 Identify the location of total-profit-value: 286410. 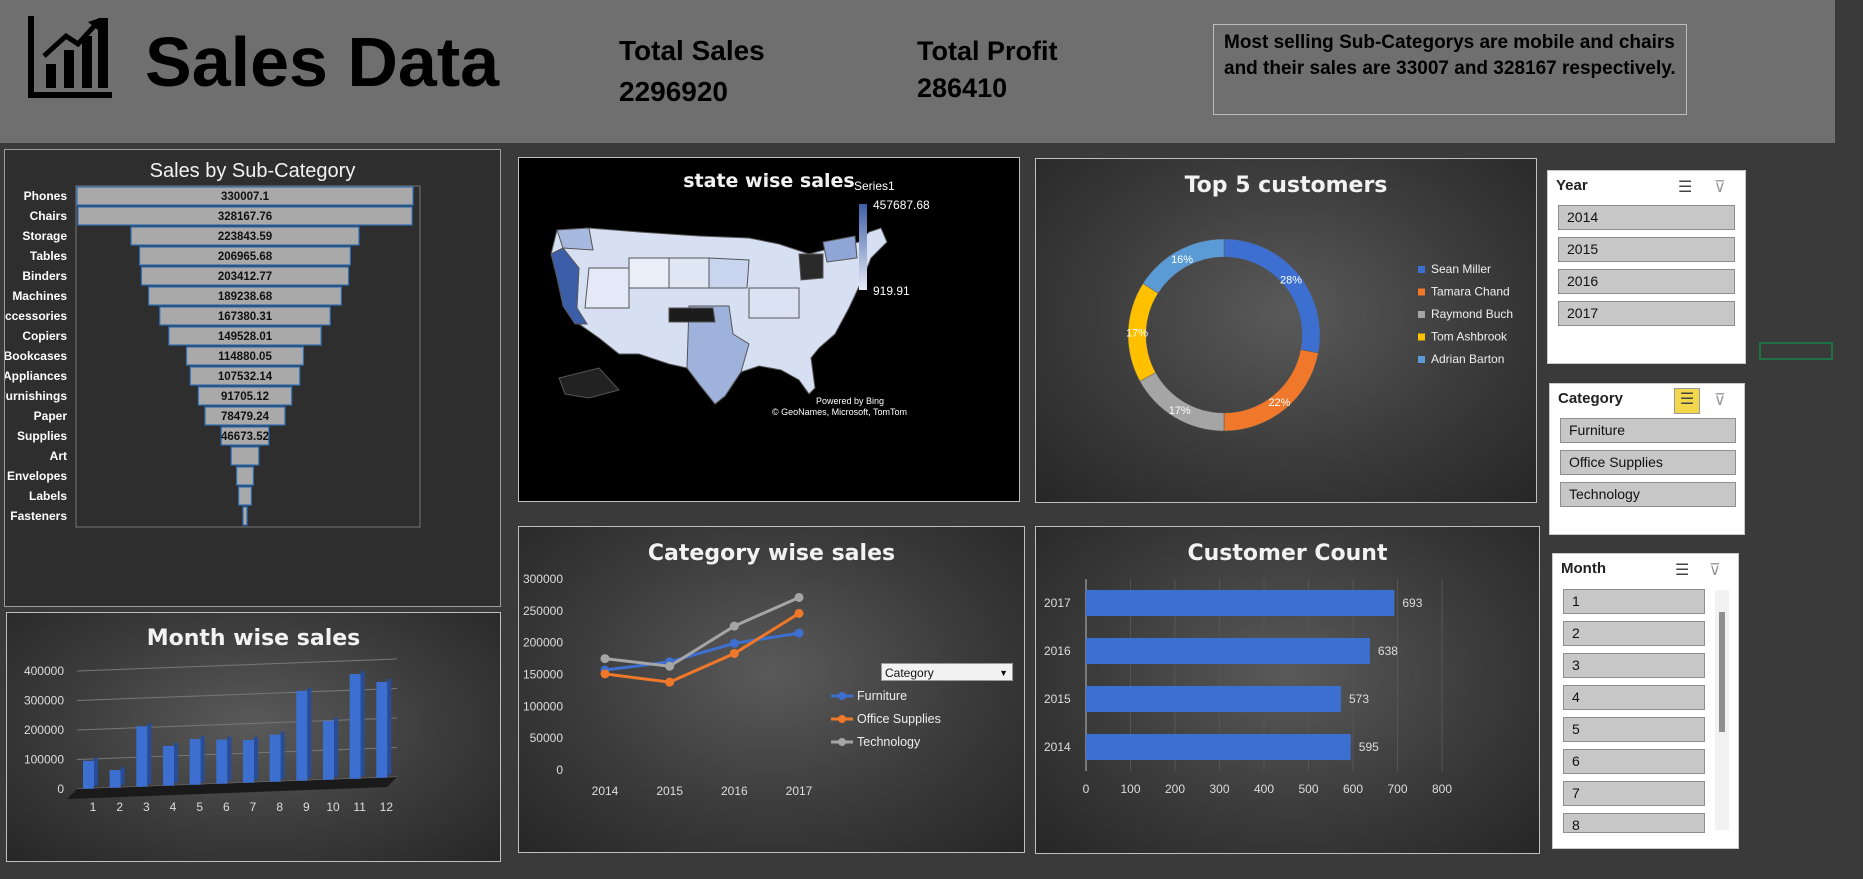
(962, 88).